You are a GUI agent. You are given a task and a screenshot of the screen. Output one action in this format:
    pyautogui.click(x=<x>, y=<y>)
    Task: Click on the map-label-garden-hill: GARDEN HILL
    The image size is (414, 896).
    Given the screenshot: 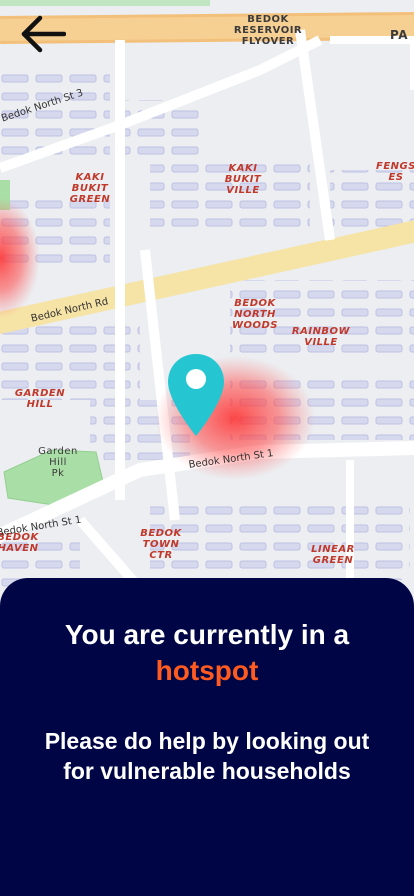 What is the action you would take?
    pyautogui.click(x=40, y=399)
    